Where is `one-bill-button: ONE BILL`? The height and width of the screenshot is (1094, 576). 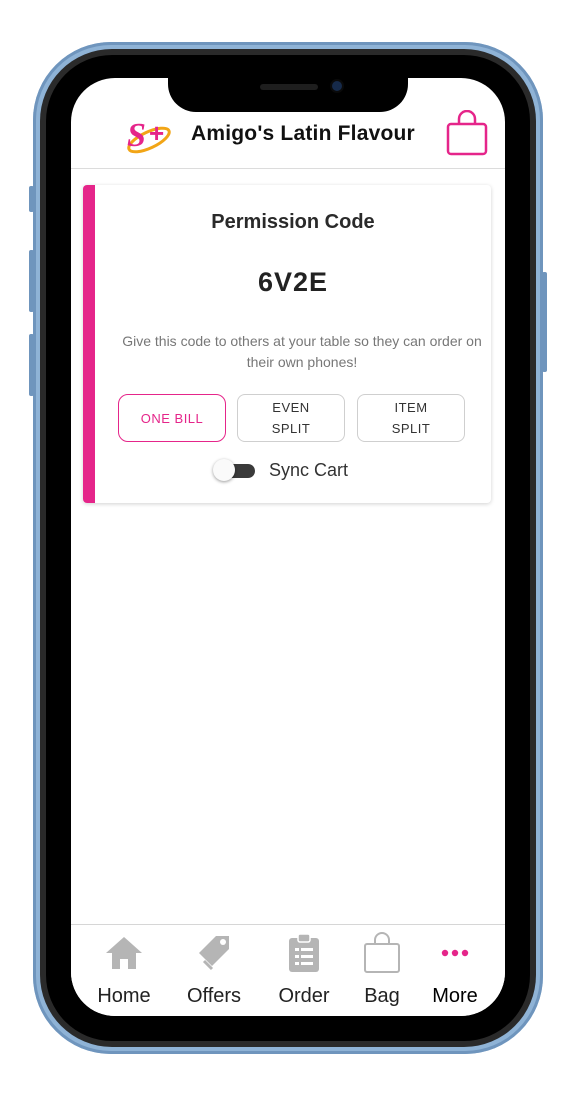 one-bill-button: ONE BILL is located at coordinates (172, 418).